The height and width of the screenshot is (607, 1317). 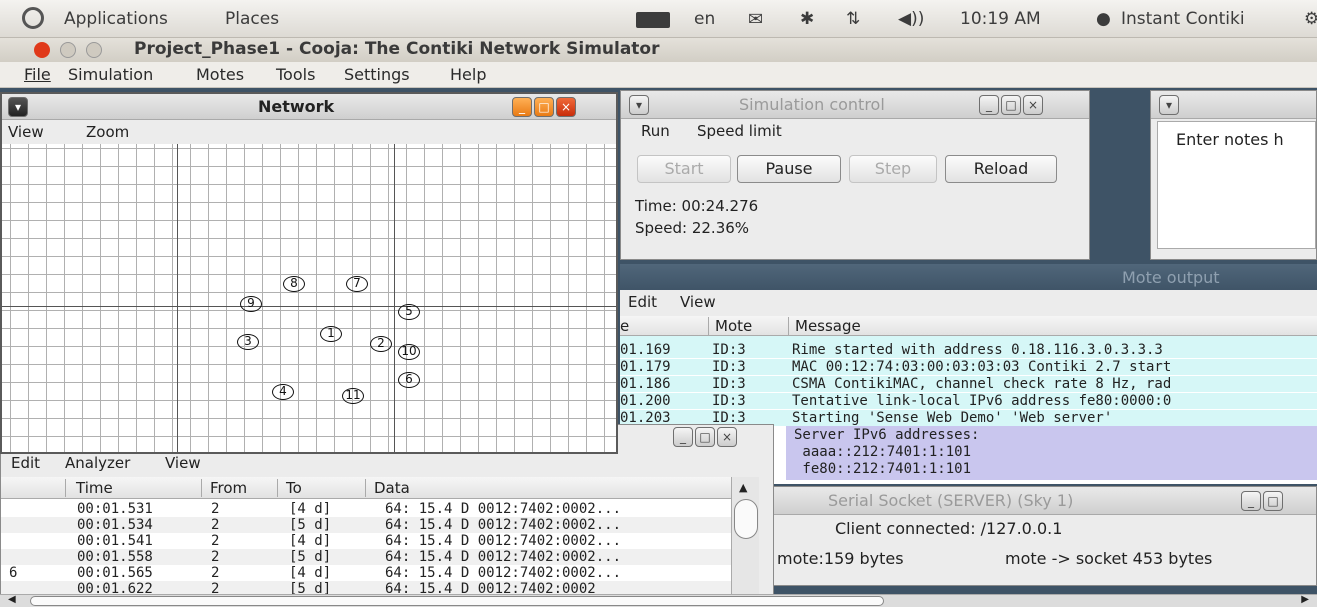 What do you see at coordinates (1305, 599) in the screenshot?
I see `scroll-right-icon: ▶` at bounding box center [1305, 599].